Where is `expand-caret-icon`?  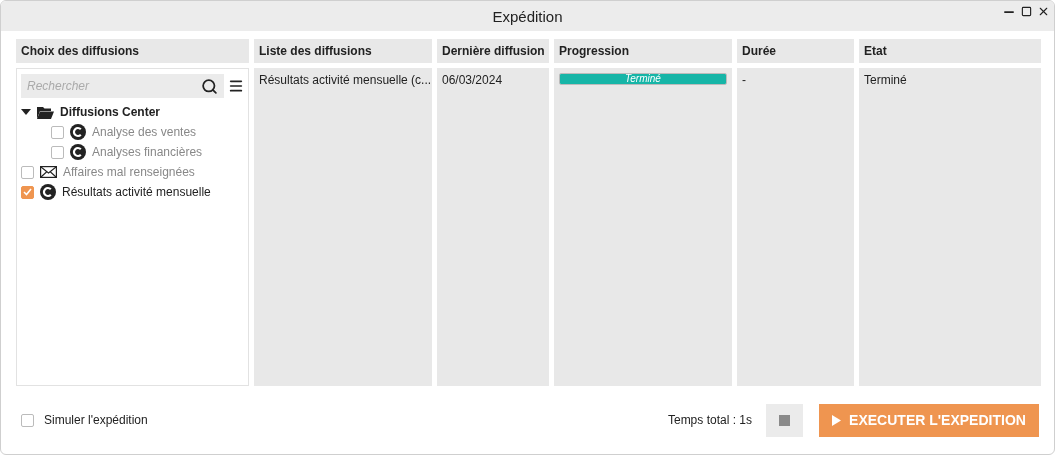
expand-caret-icon is located at coordinates (26, 112).